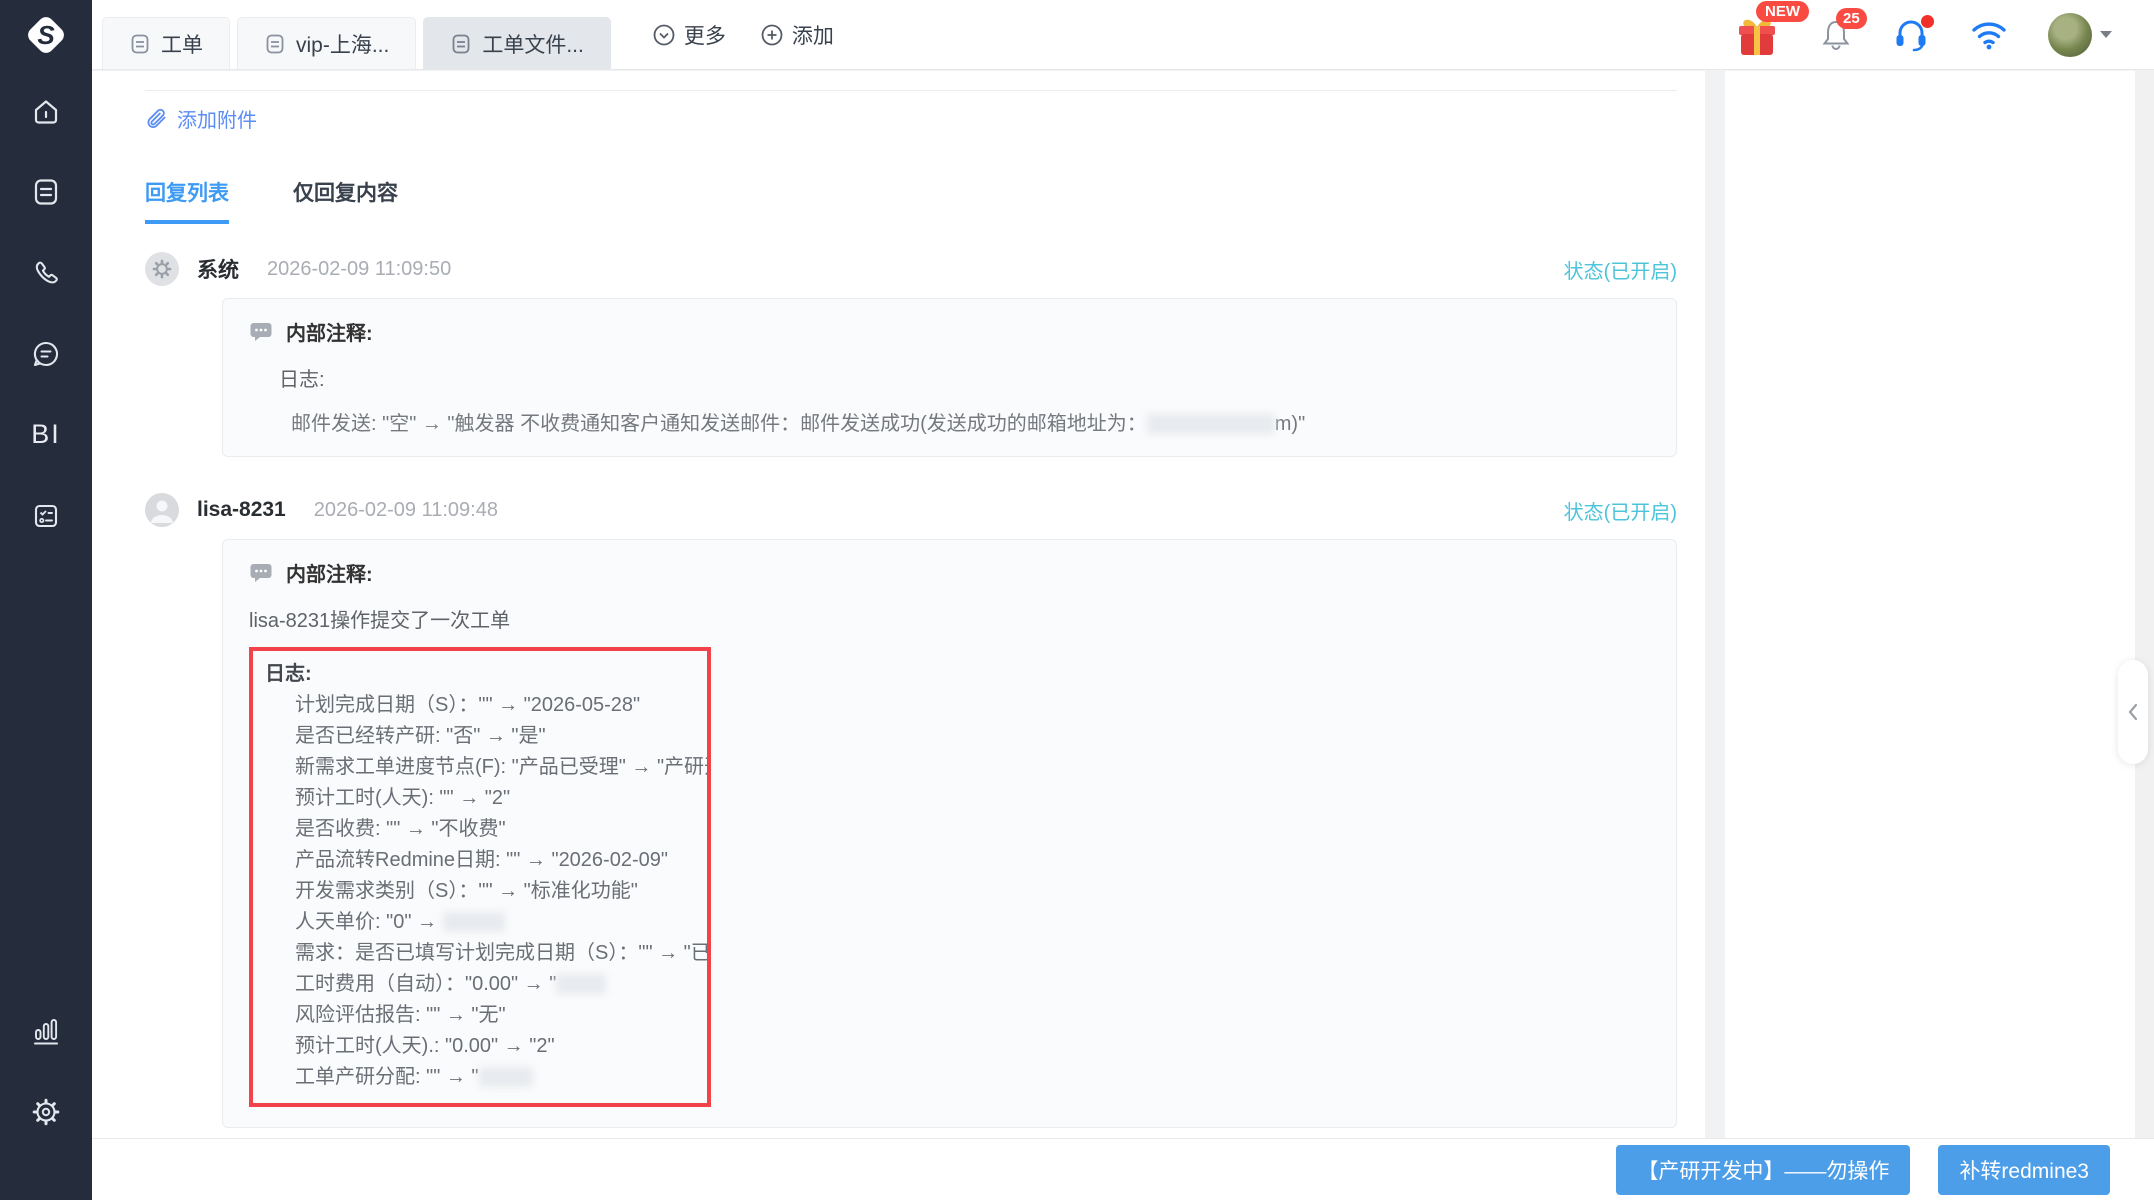 This screenshot has height=1200, width=2154. Describe the element at coordinates (162, 510) in the screenshot. I see `person-avatar-icon` at that location.